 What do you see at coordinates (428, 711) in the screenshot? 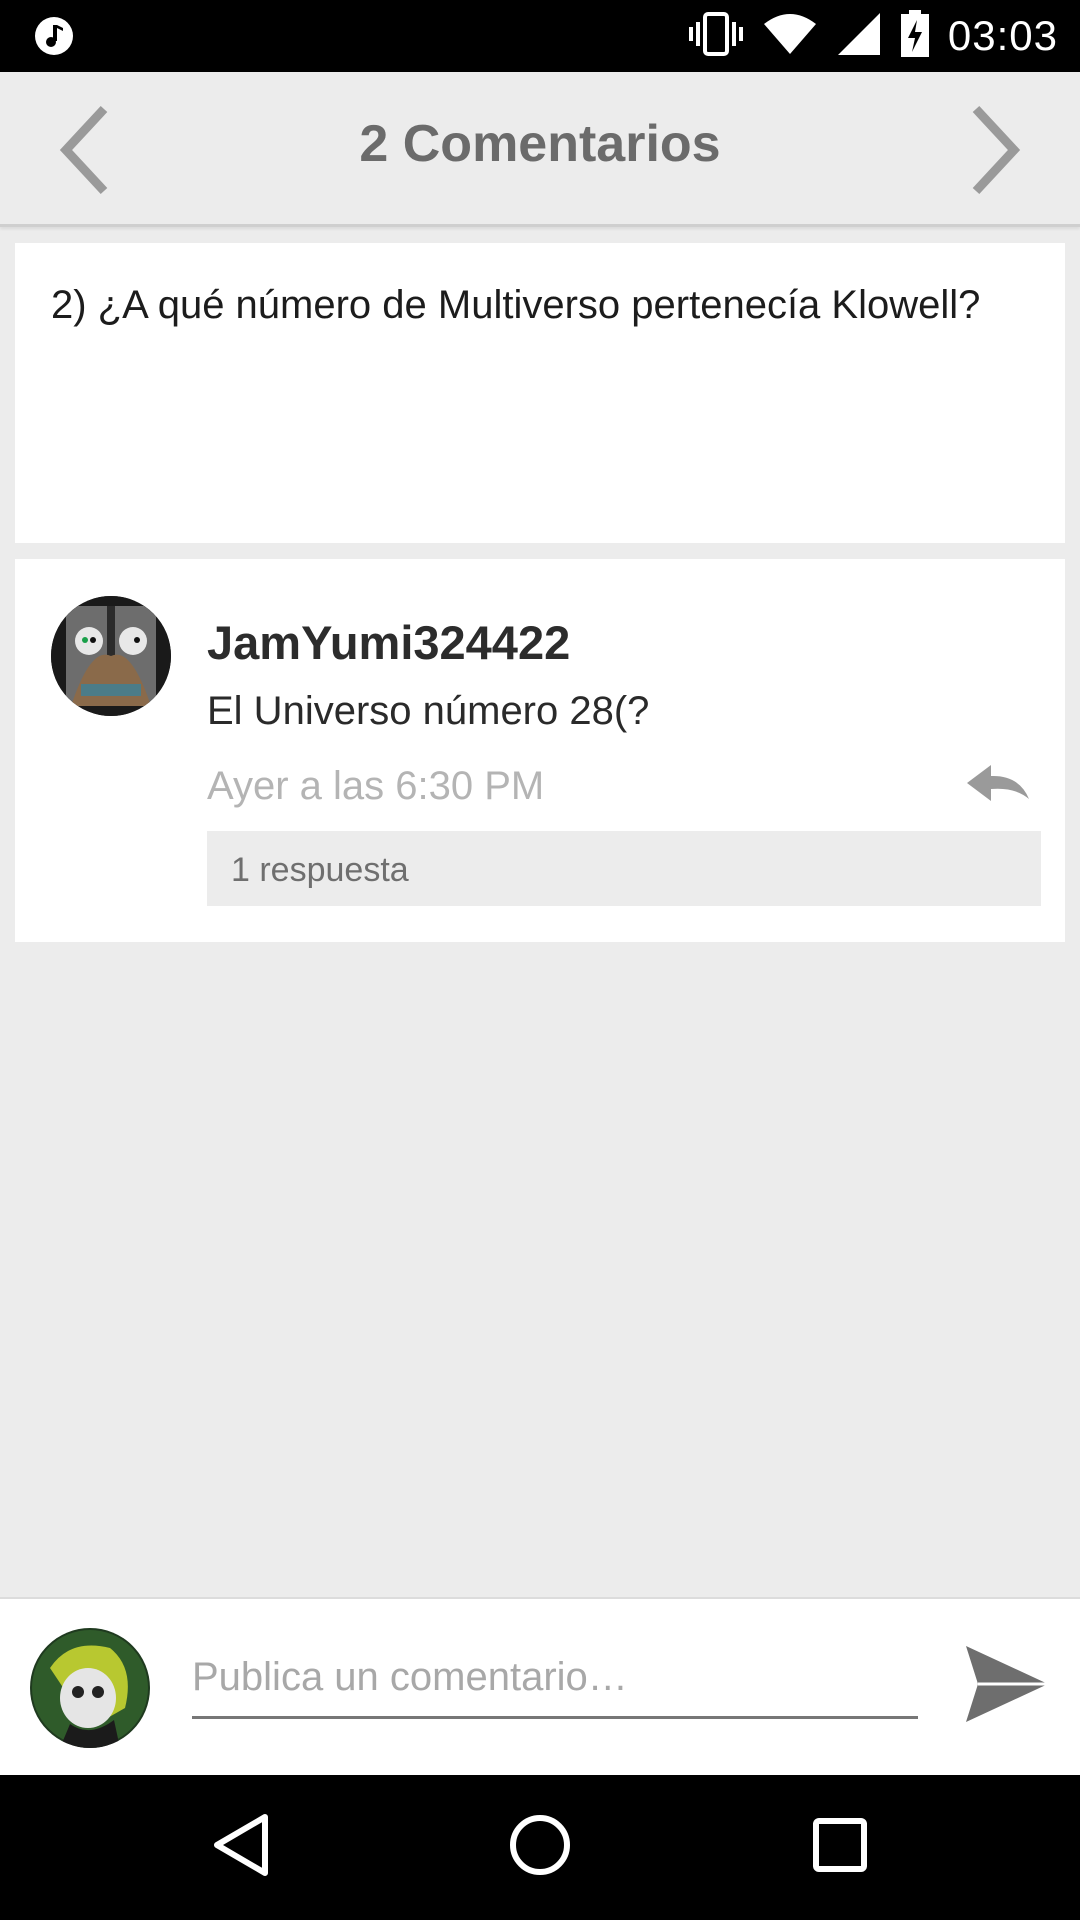
I see `comment-text: El Universo número 28(?` at bounding box center [428, 711].